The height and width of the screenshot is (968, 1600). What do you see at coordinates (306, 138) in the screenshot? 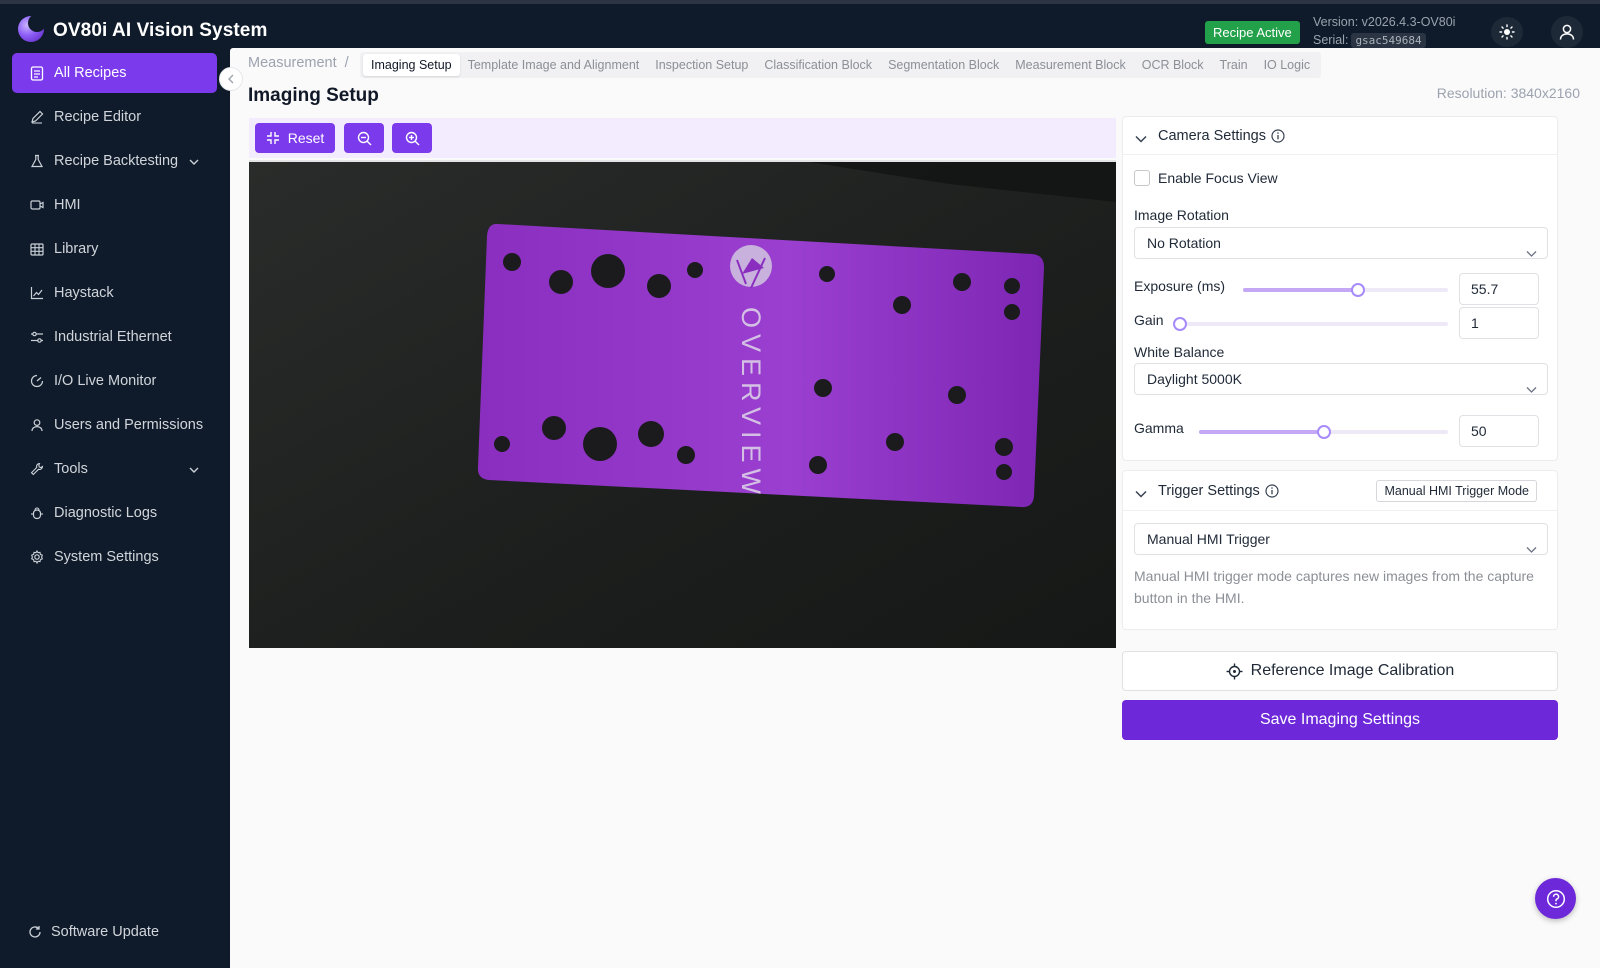
I see `reset-label: Reset` at bounding box center [306, 138].